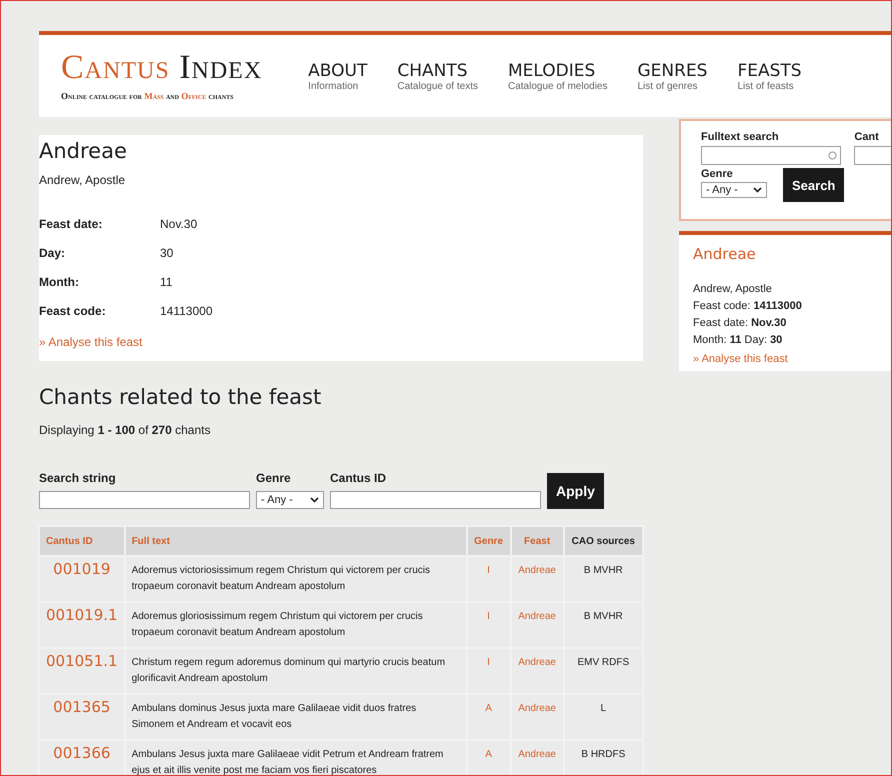 The image size is (892, 776). I want to click on nav-link: GENRES List of genres, so click(673, 76).